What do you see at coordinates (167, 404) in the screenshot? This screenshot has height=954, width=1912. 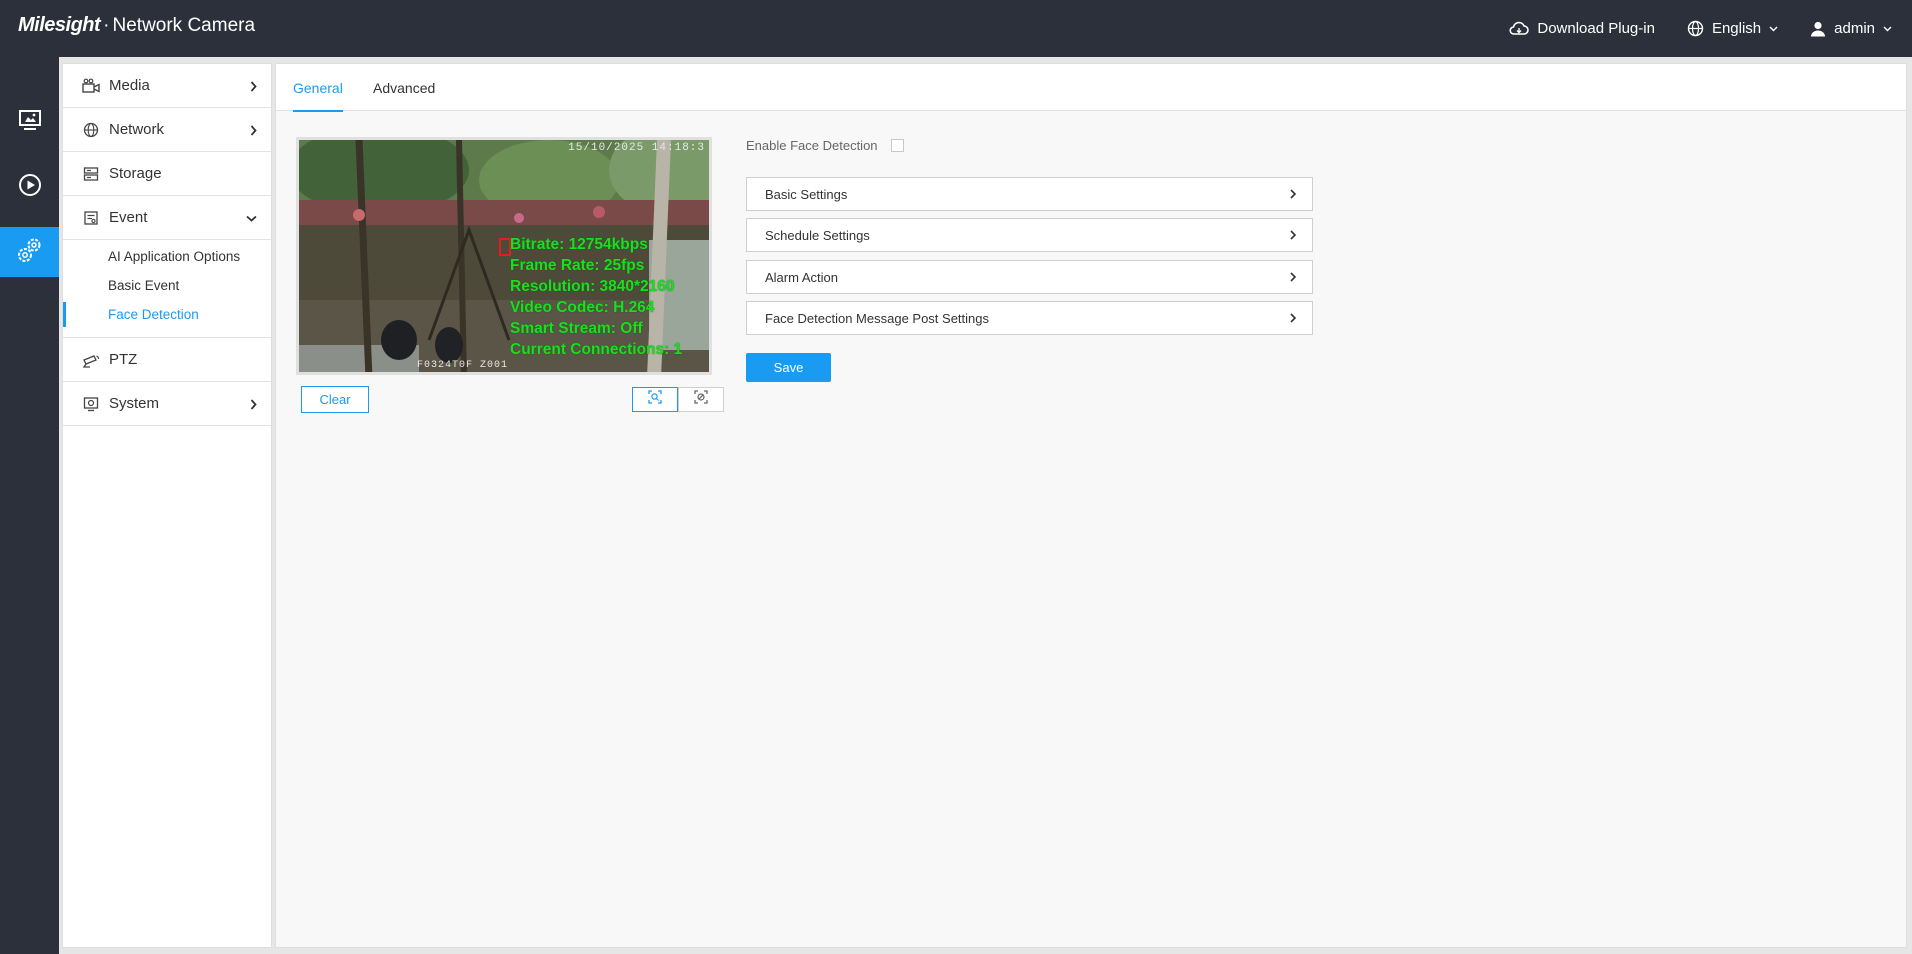 I see `sidebar-item-system: System` at bounding box center [167, 404].